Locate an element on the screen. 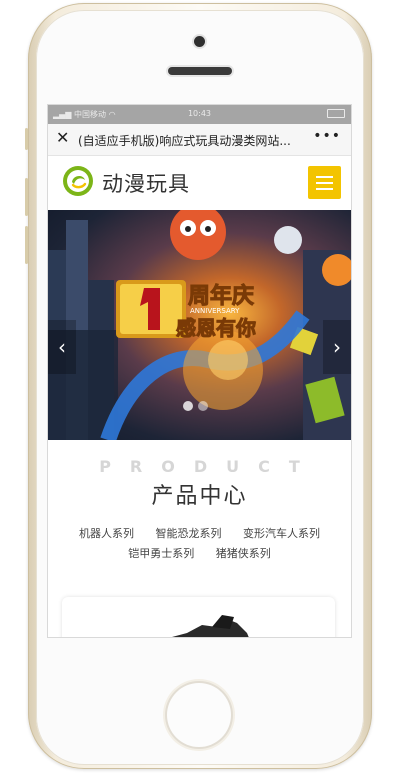 This screenshot has height=775, width=400. section-eyebrow: PRODUCT is located at coordinates (209, 466).